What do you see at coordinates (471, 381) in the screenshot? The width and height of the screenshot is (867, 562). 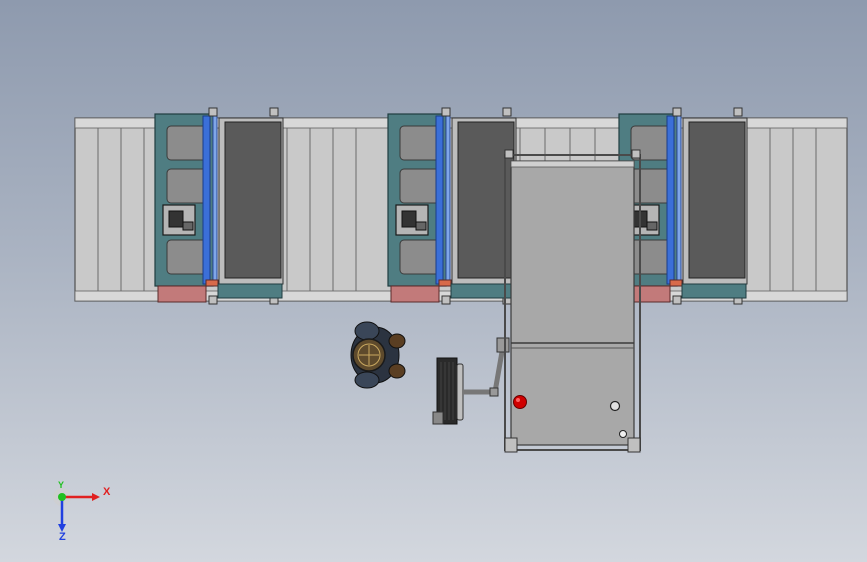 I see `keyboard-arm` at bounding box center [471, 381].